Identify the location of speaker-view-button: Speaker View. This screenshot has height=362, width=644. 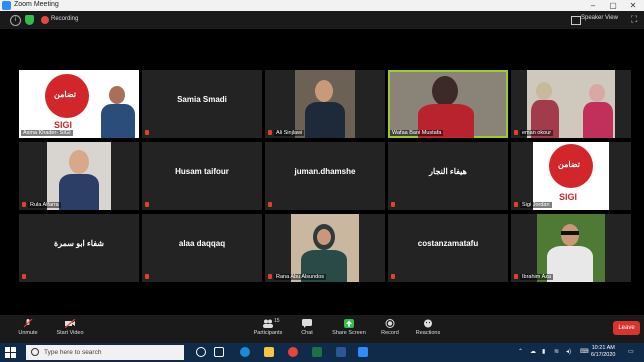
(599, 18).